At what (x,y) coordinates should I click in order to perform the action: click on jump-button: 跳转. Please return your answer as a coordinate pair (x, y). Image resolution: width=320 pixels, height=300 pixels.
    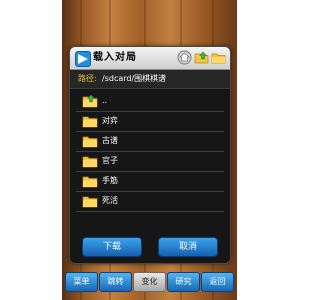
    Looking at the image, I should click on (115, 282).